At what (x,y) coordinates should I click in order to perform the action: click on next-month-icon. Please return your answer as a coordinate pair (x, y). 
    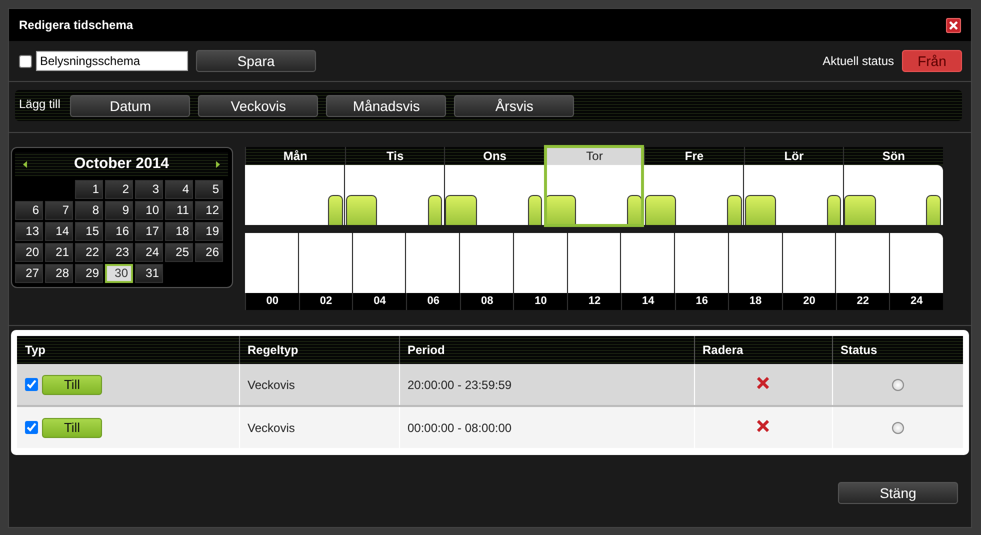
    Looking at the image, I should click on (218, 164).